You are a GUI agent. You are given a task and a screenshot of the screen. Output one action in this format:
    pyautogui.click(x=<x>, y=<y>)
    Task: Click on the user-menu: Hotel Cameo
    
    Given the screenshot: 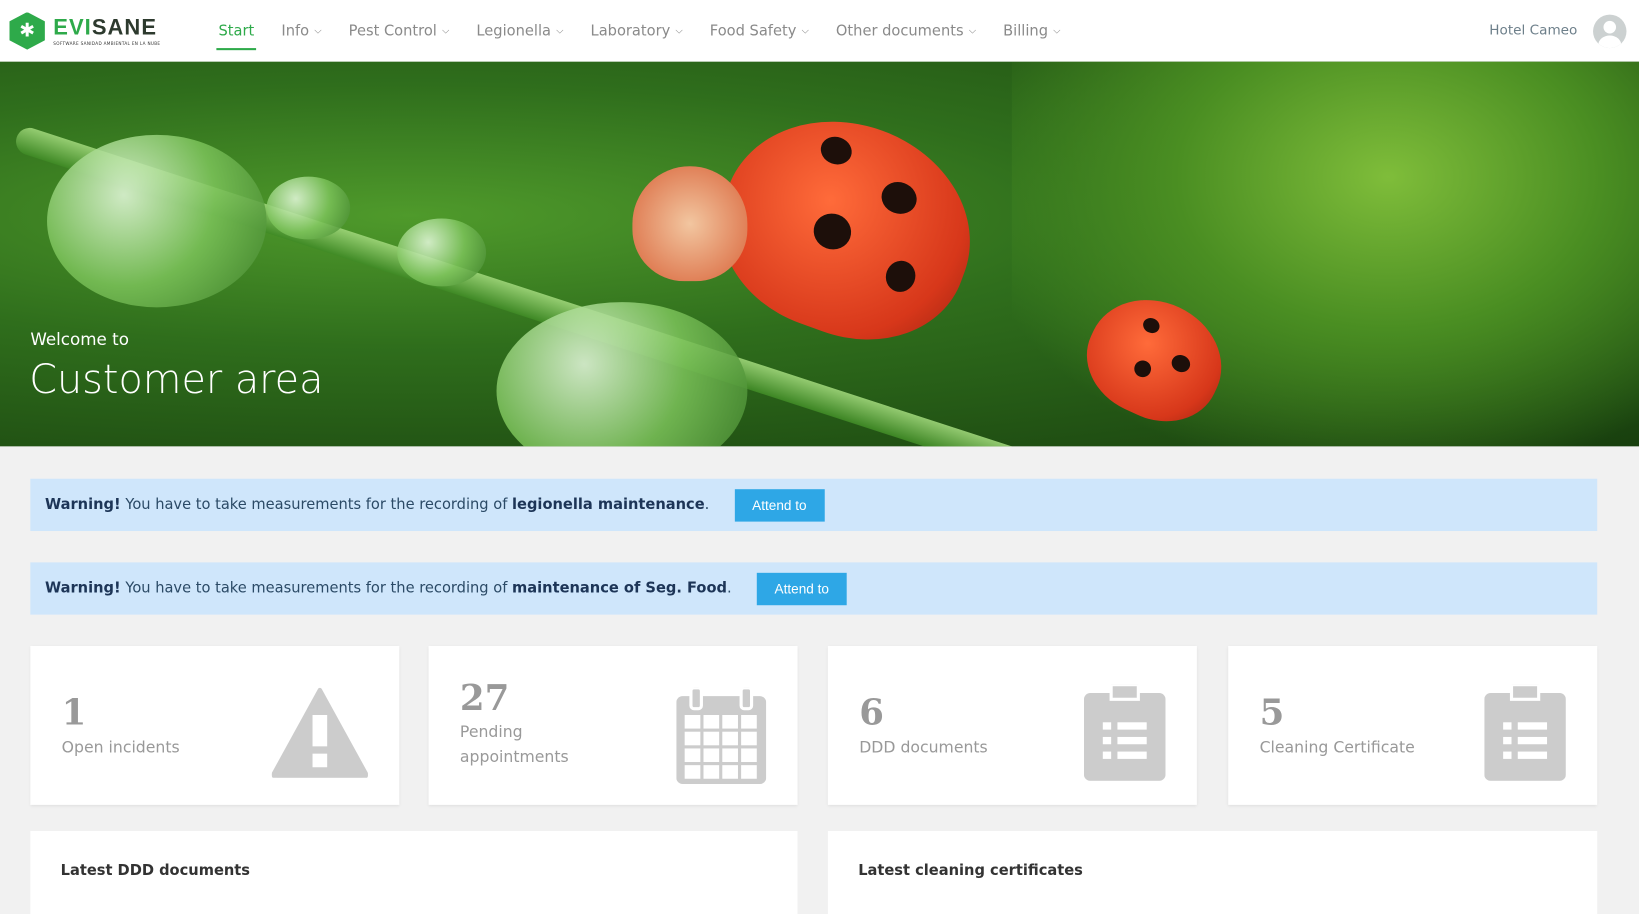 What is the action you would take?
    pyautogui.click(x=1558, y=31)
    